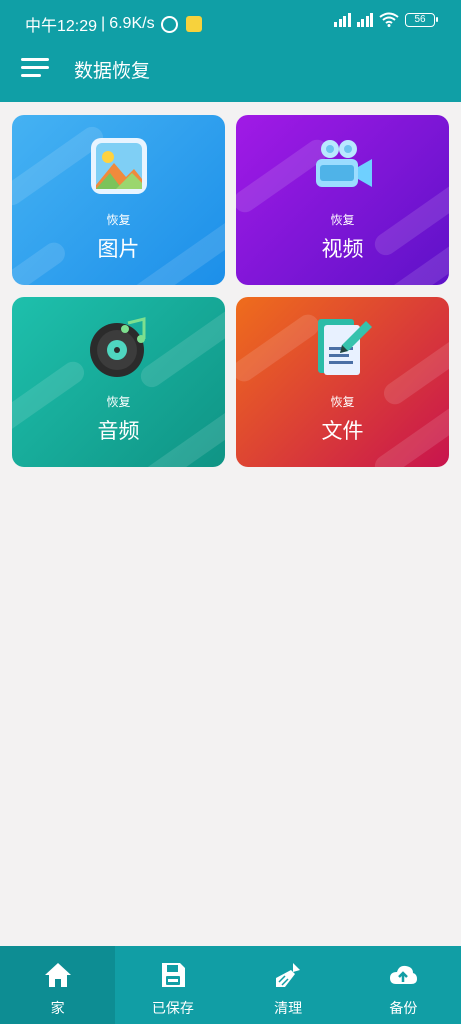  I want to click on status-time: 中午12:29, so click(61, 26).